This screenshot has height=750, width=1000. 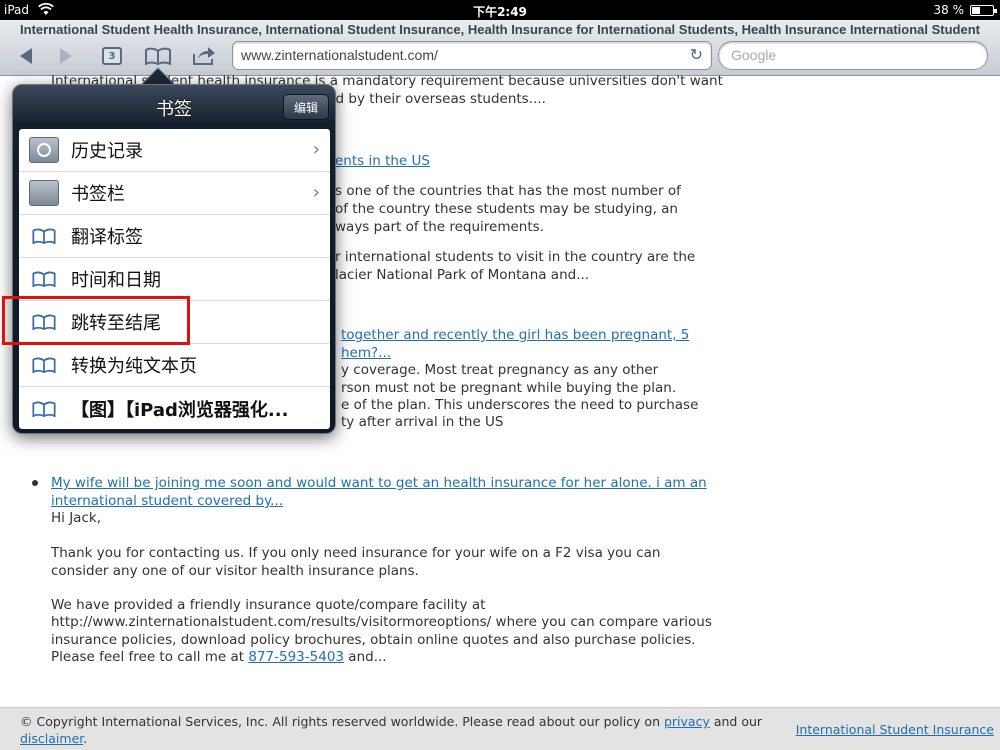 I want to click on highlight-box, so click(x=96, y=320).